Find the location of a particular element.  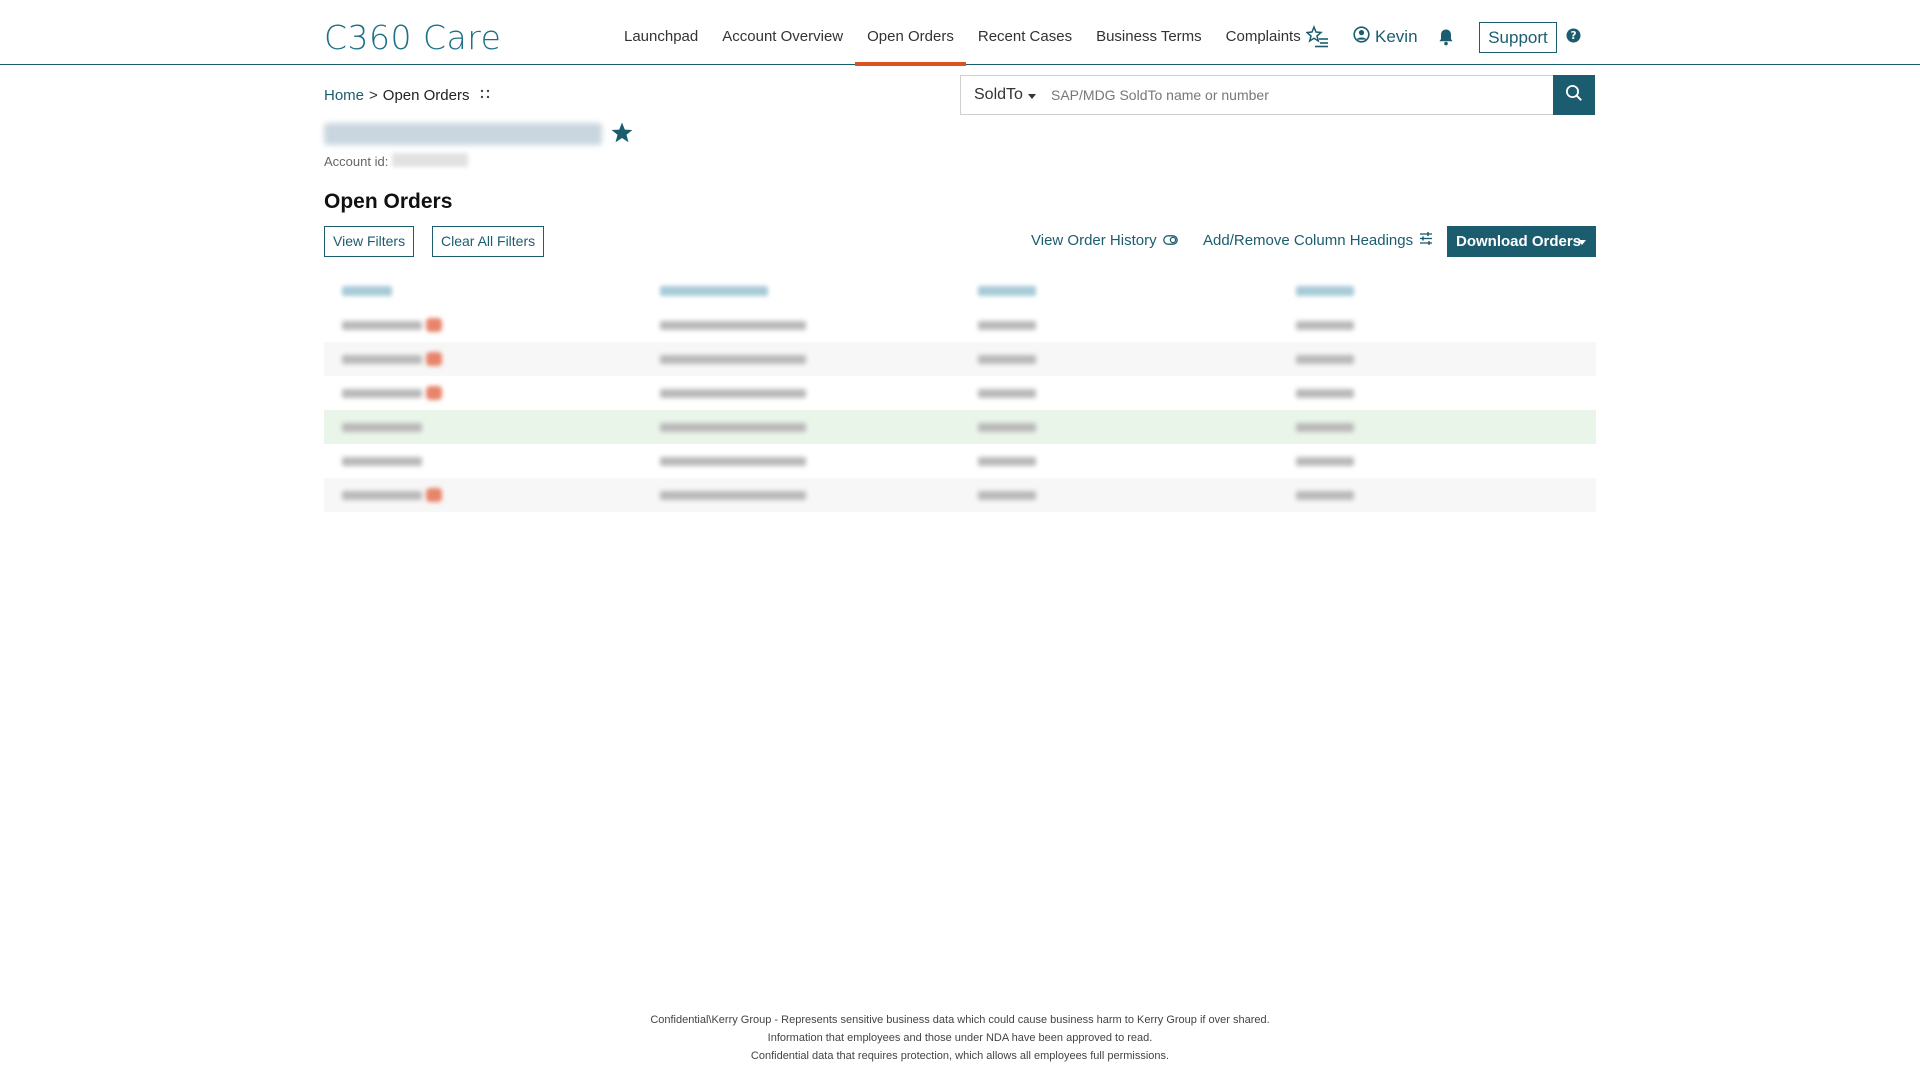

nav-open-orders: Open Orders is located at coordinates (910, 33).